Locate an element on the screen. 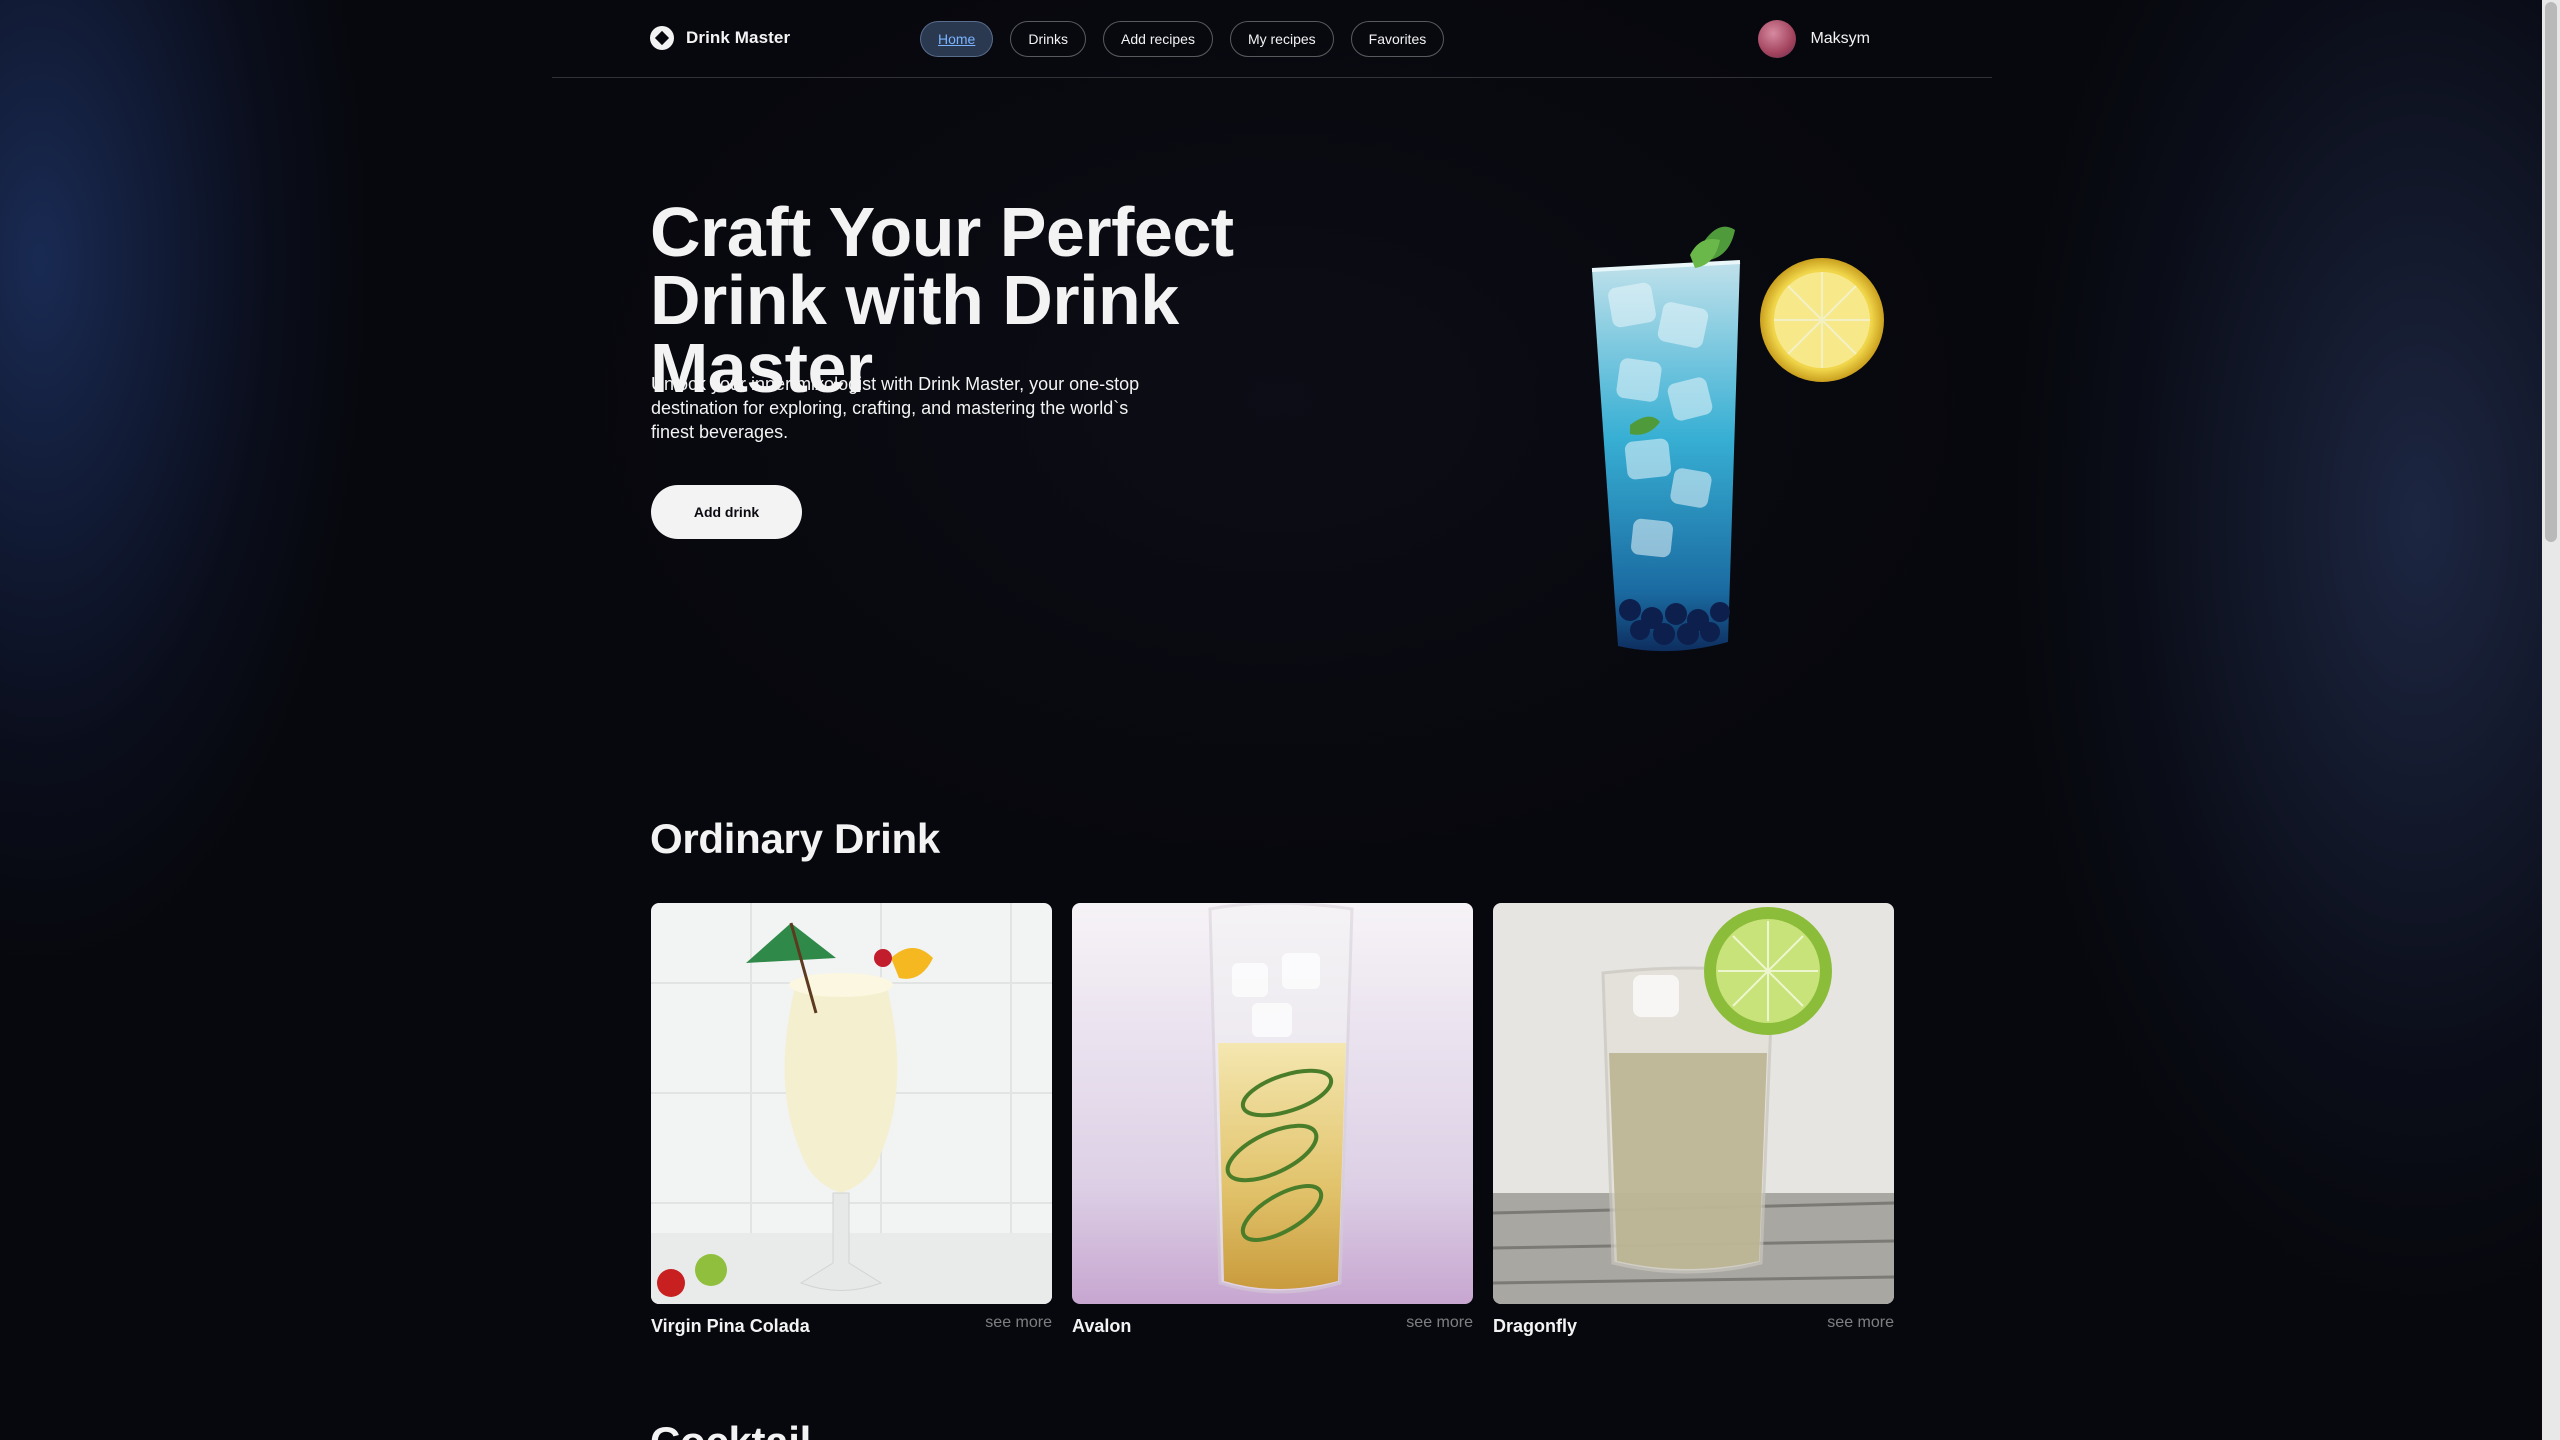 This screenshot has width=2560, height=1440. nav-home: Home is located at coordinates (957, 39).